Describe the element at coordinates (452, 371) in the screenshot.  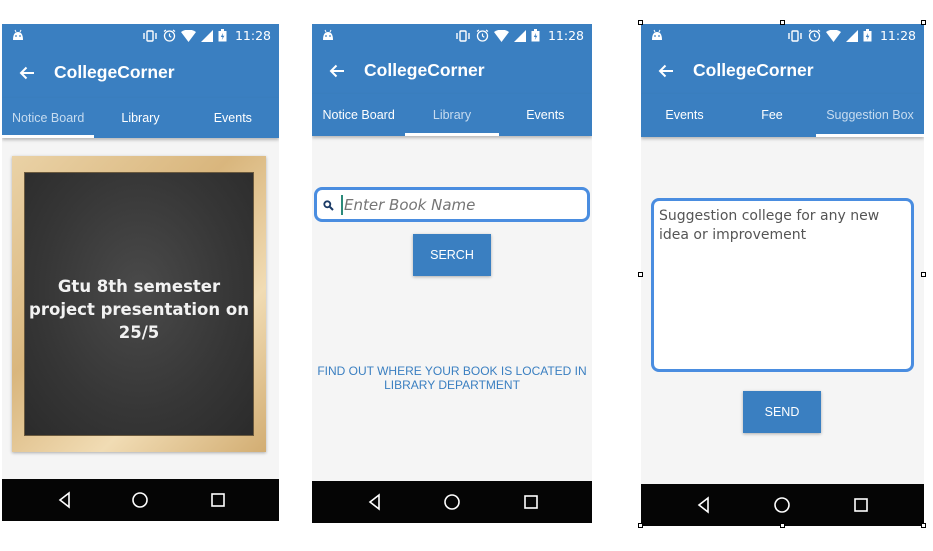
I see `info-line-1: FIND OUT WHERE YOUR BOOK IS LOCATED IN` at that location.